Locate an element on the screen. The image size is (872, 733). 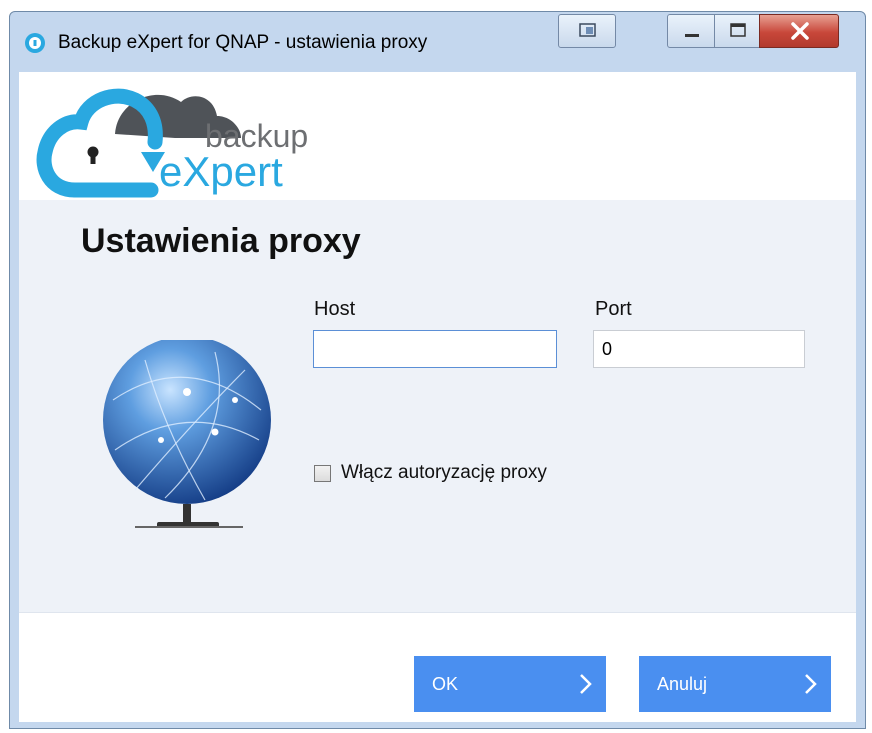
cancel-button-label: Anuluj is located at coordinates (682, 684).